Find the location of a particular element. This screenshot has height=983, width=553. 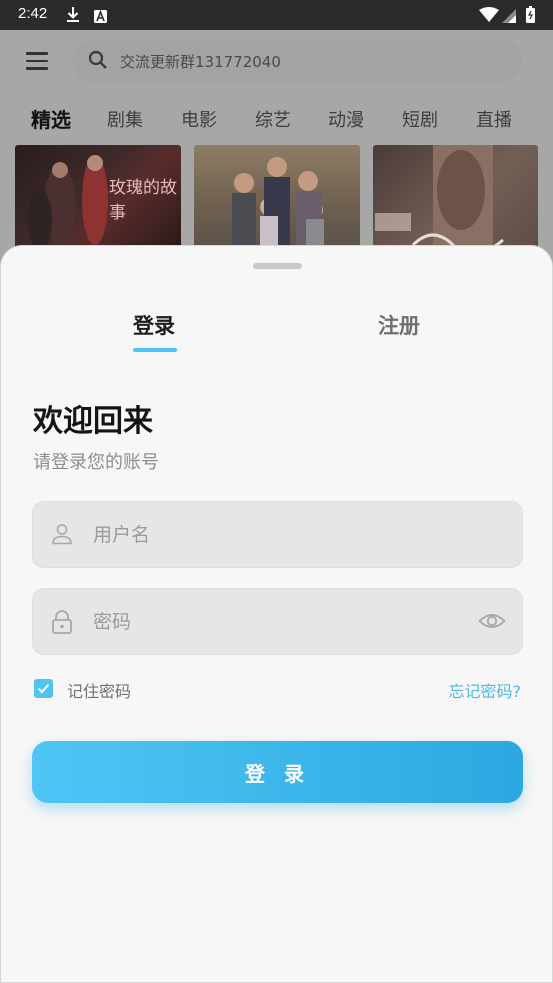

text-a-icon is located at coordinates (100, 17).